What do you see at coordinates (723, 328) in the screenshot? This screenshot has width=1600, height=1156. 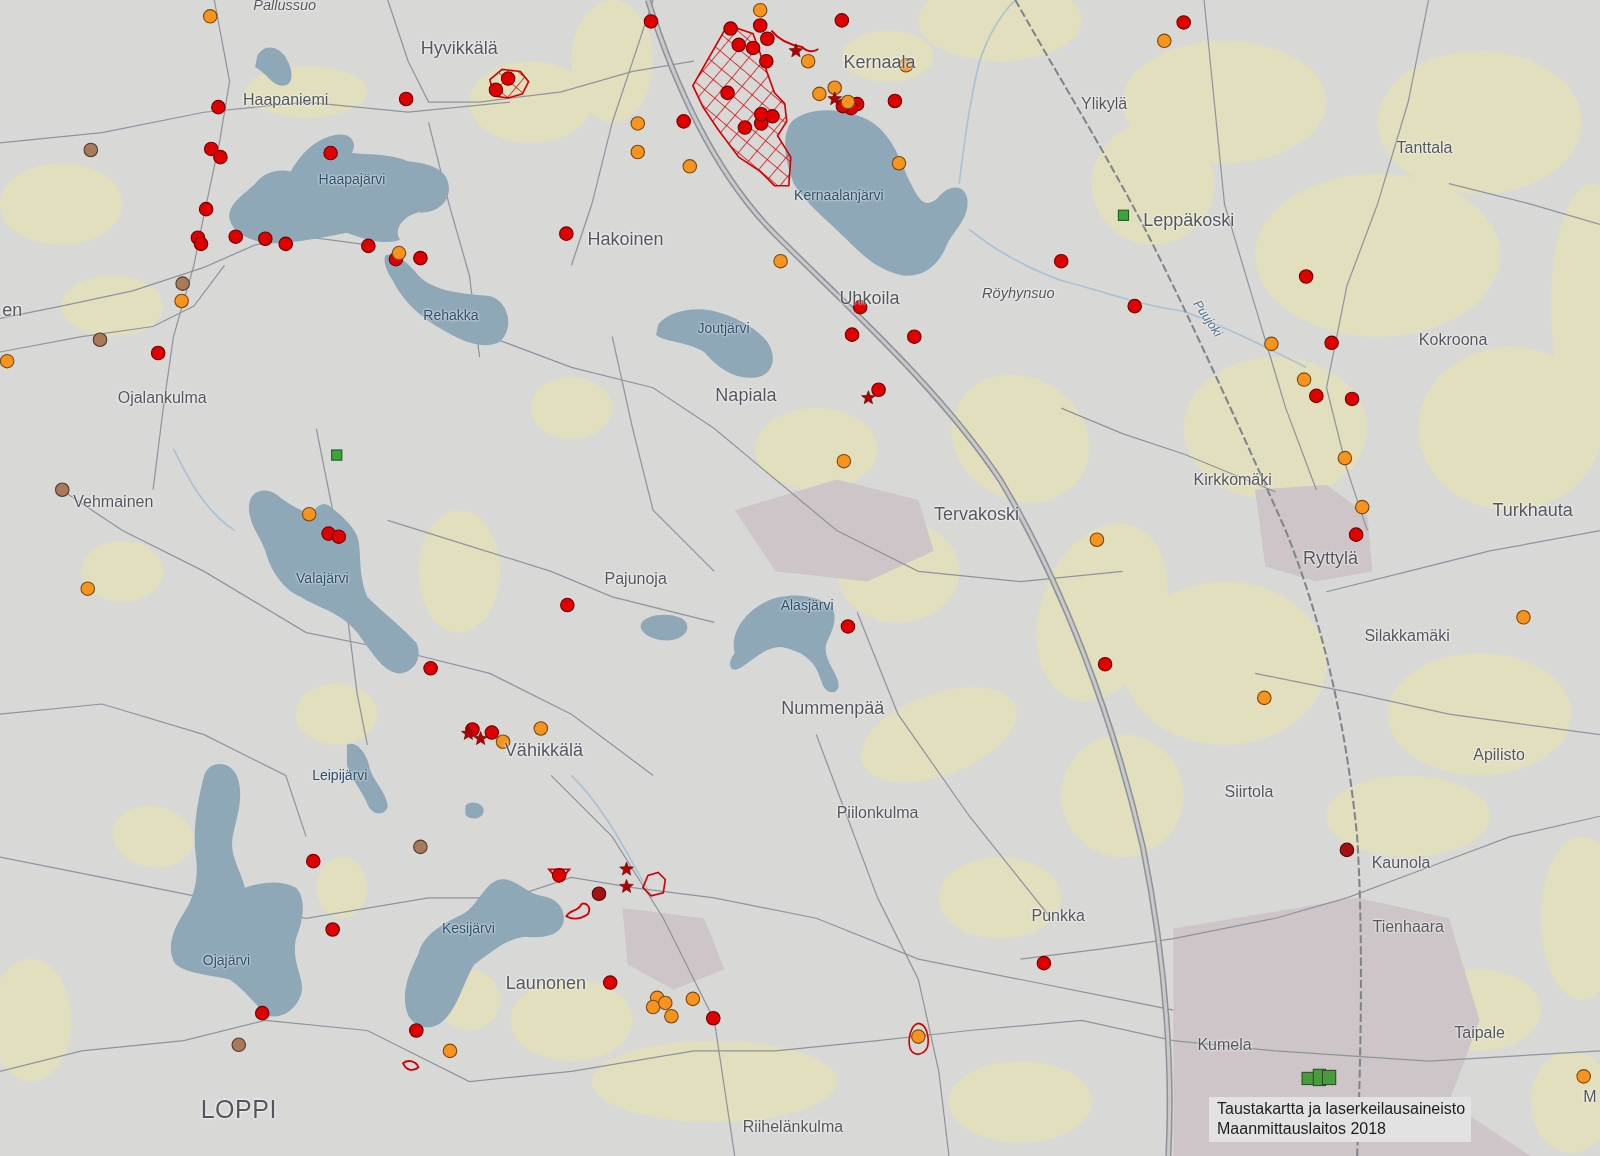 I see `lake-name: Joutjärvi` at bounding box center [723, 328].